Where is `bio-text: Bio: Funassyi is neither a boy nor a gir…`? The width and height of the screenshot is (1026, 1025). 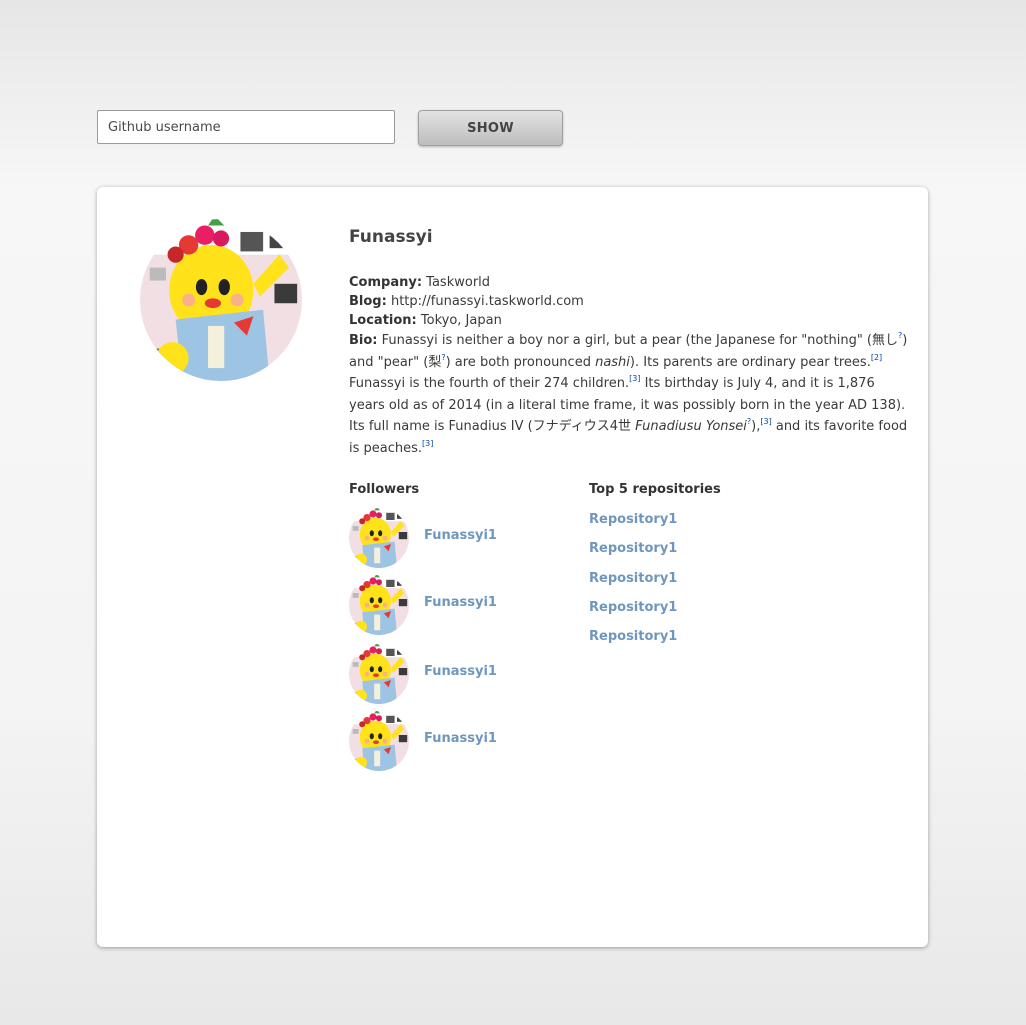
bio-text: Bio: Funassyi is neither a boy nor a gir… is located at coordinates (629, 394).